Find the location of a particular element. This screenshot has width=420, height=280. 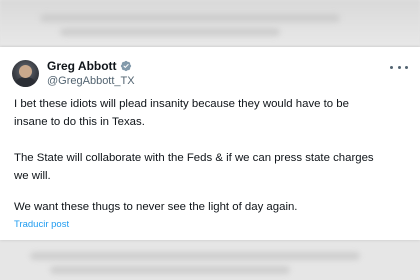

author-handle: @GregAbbott_TX is located at coordinates (91, 81).